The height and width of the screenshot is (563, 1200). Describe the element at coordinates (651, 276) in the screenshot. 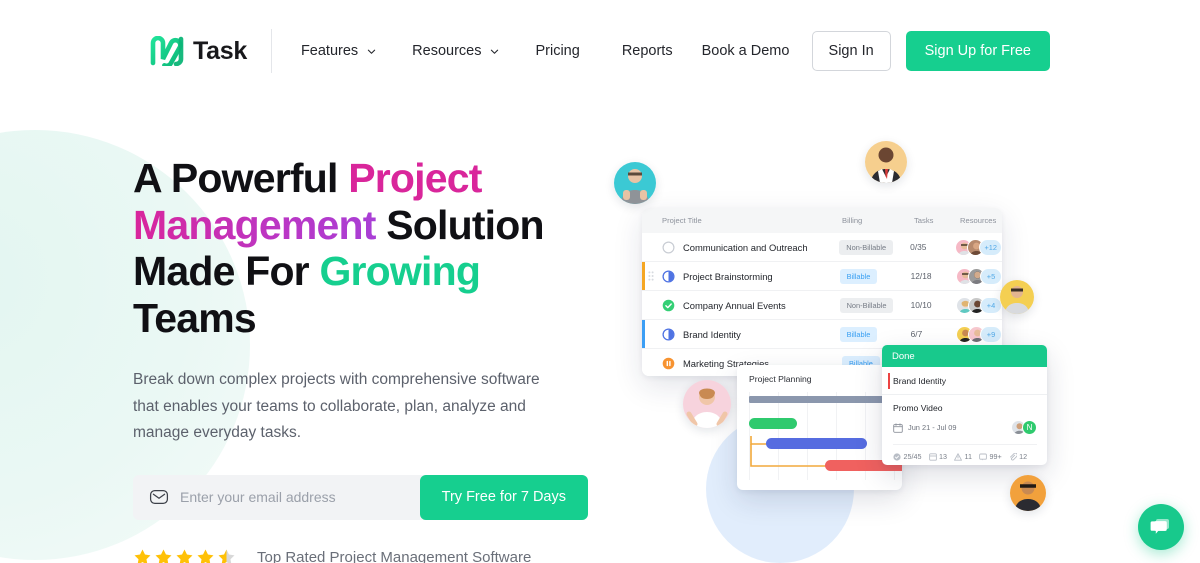

I see `drag-handle-icon` at that location.